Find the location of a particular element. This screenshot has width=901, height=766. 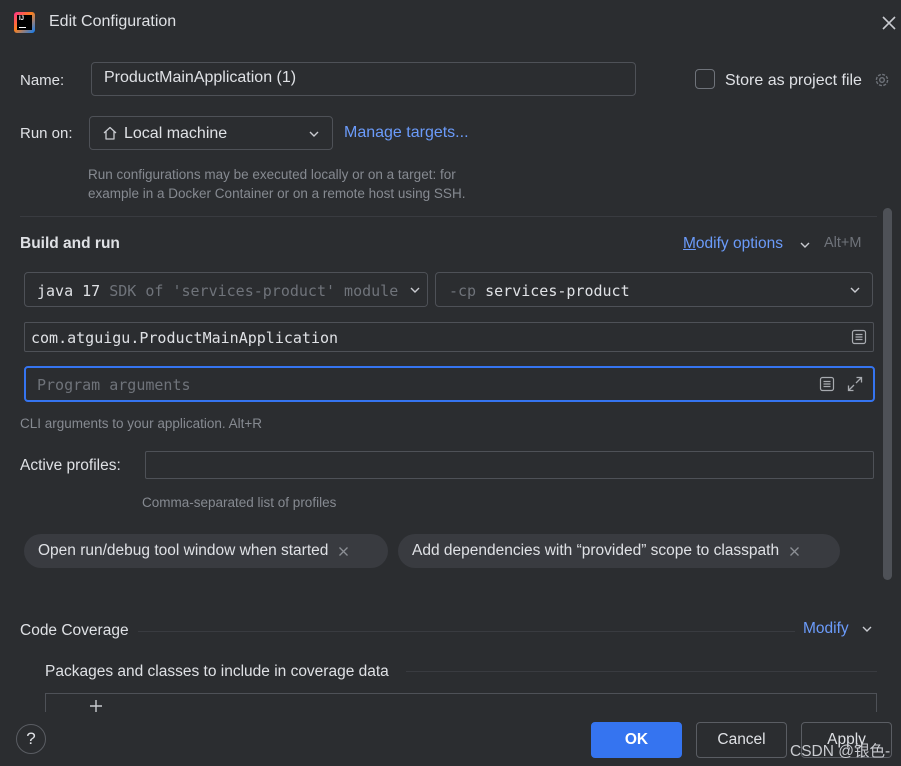

vertical-scrollbar is located at coordinates (887, 394).